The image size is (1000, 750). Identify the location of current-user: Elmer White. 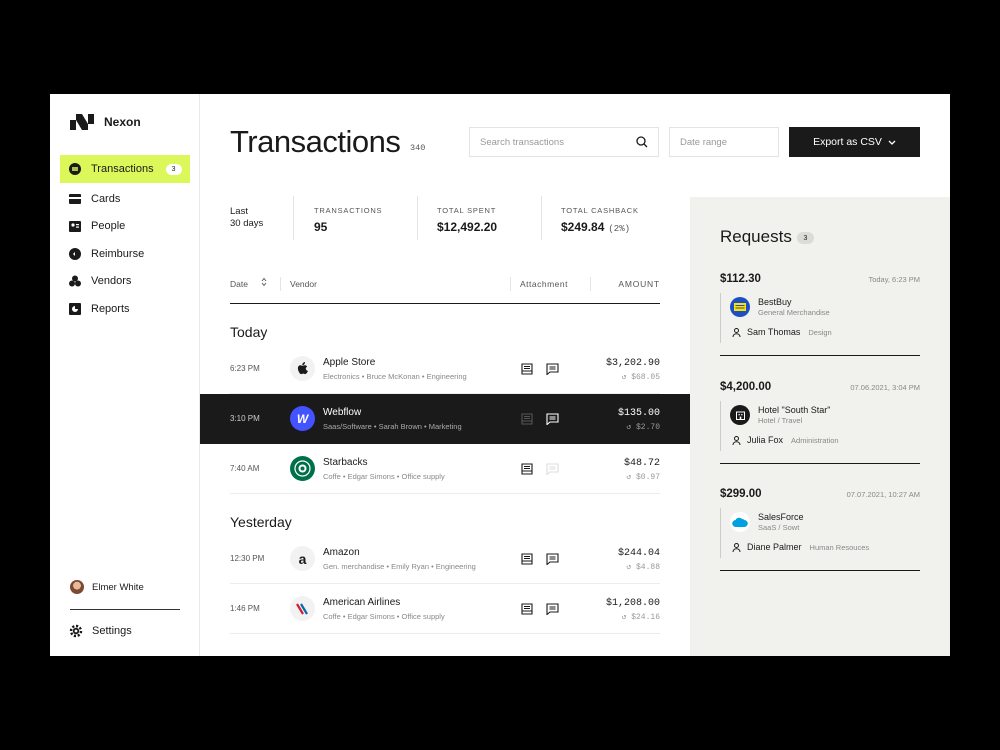
(107, 587).